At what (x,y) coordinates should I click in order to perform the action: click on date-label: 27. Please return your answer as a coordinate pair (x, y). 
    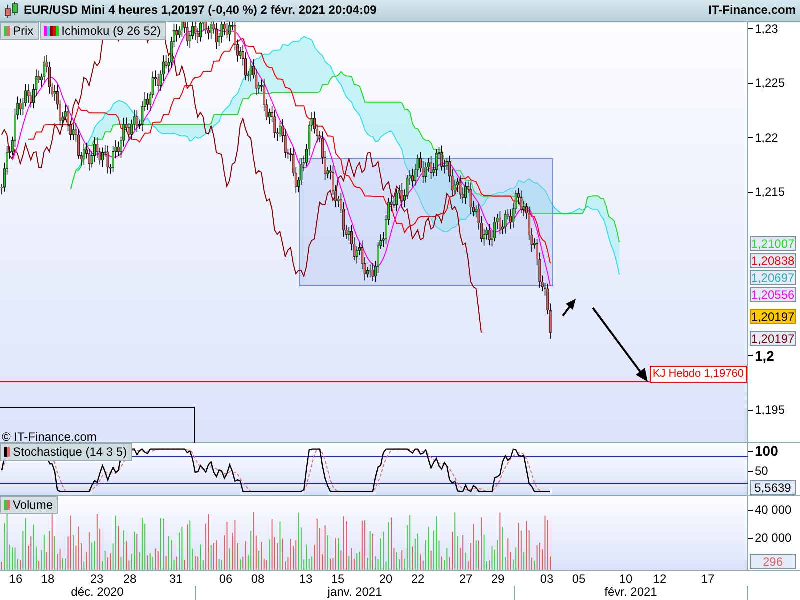
    Looking at the image, I should click on (466, 579).